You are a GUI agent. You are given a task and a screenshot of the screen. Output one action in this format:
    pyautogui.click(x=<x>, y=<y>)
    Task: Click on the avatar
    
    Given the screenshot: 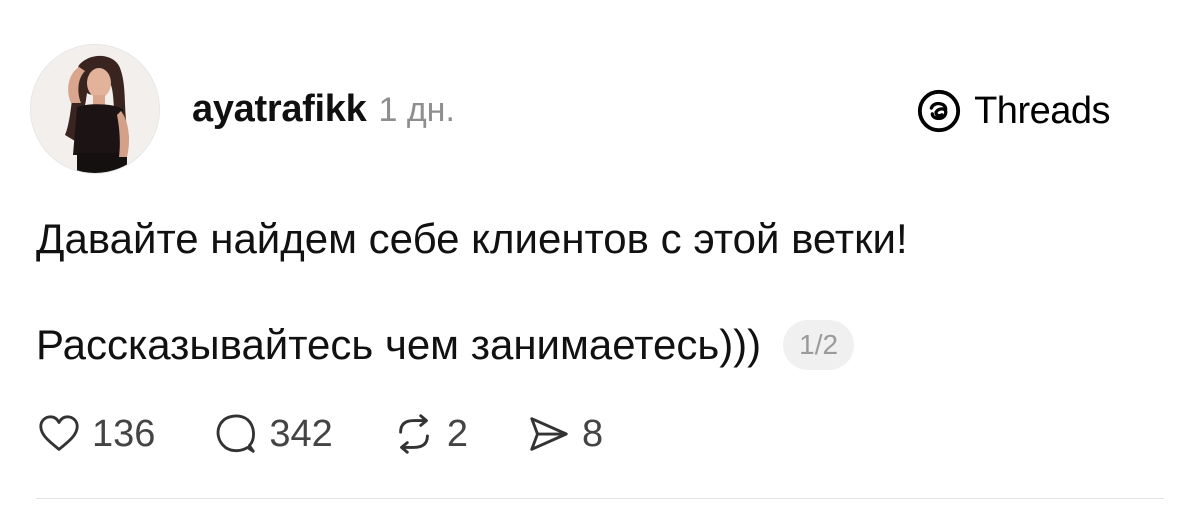 What is the action you would take?
    pyautogui.click(x=95, y=109)
    